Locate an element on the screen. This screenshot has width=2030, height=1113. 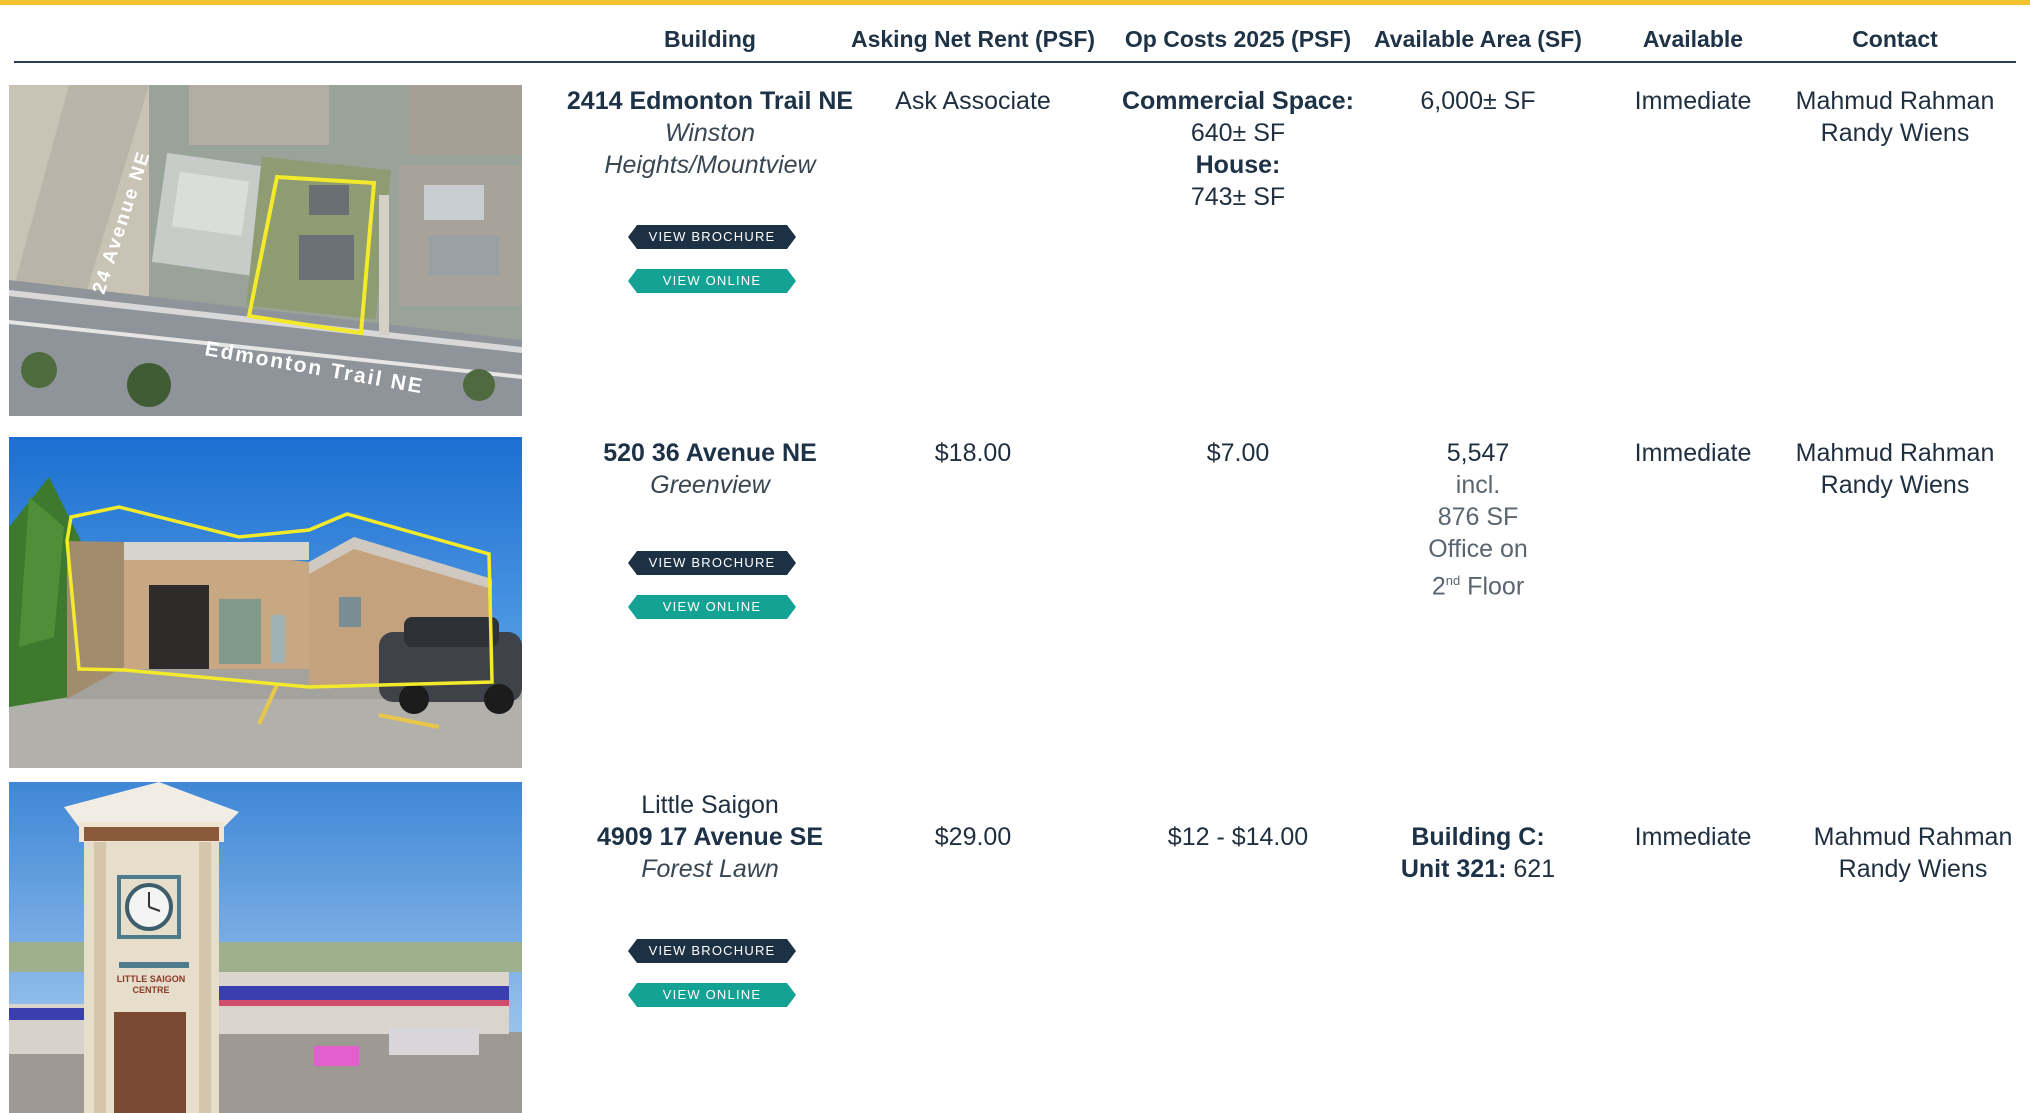
op-costs-value: $12 - $14.00 is located at coordinates (1238, 837).